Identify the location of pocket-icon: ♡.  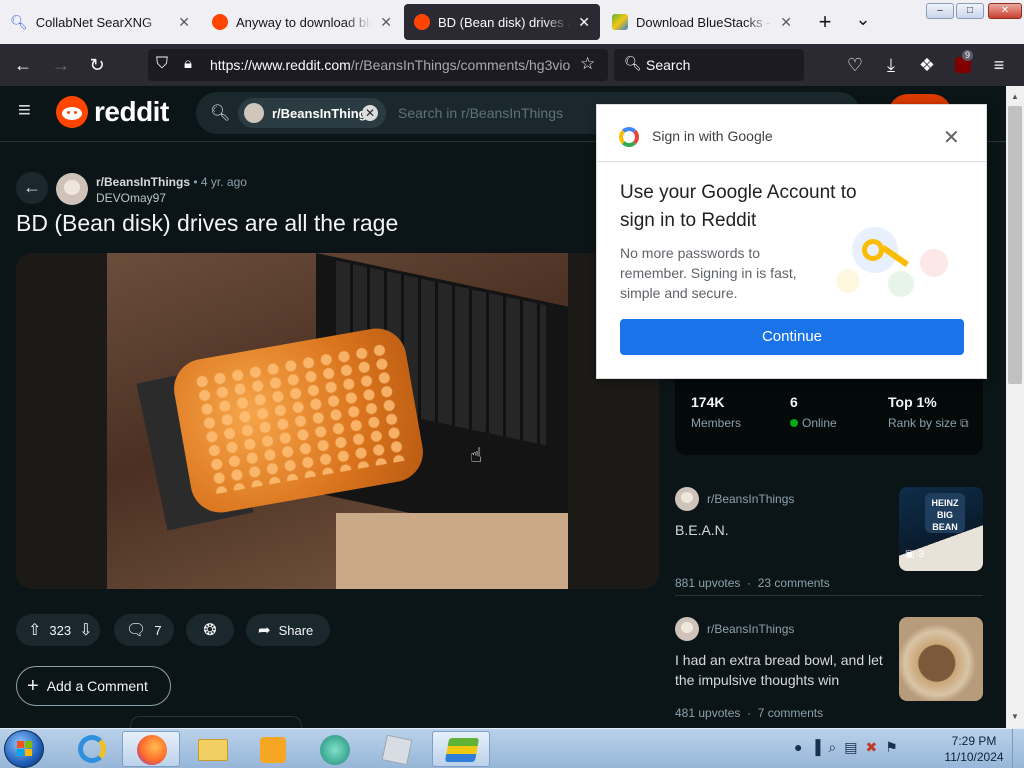
(855, 65).